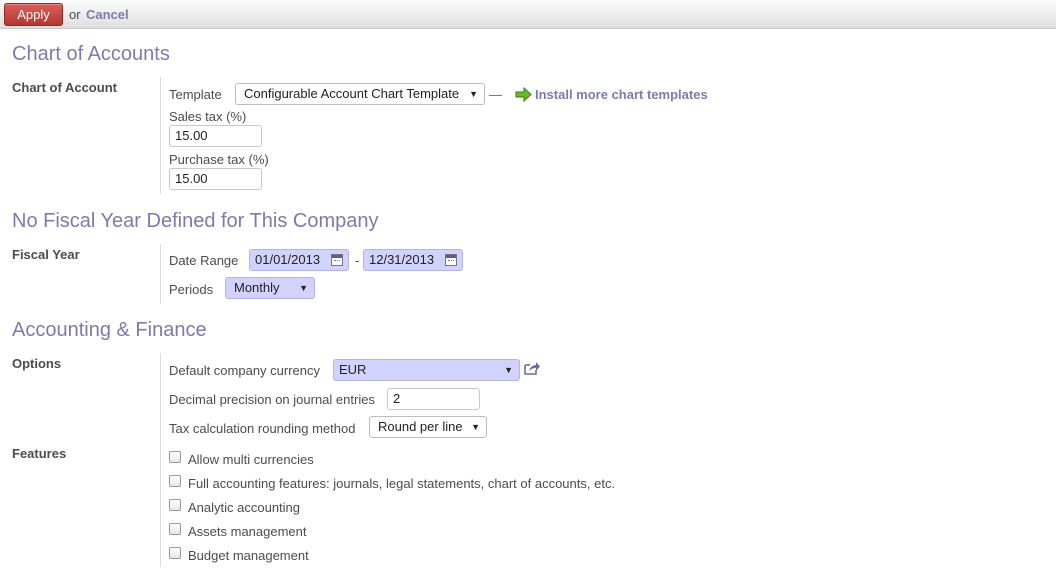  What do you see at coordinates (245, 370) in the screenshot?
I see `currency-label: Default company currency` at bounding box center [245, 370].